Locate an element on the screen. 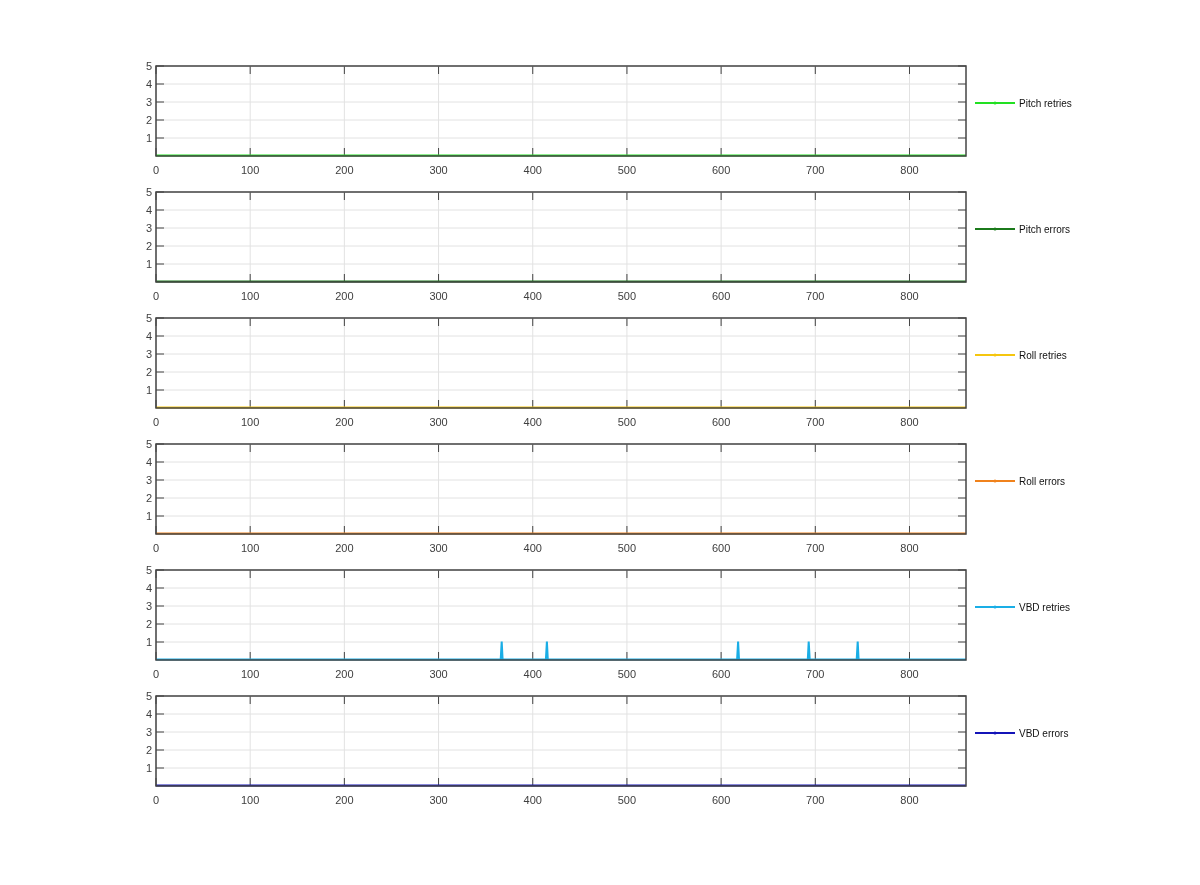  legend-label: Pitch errors is located at coordinates (1045, 229).